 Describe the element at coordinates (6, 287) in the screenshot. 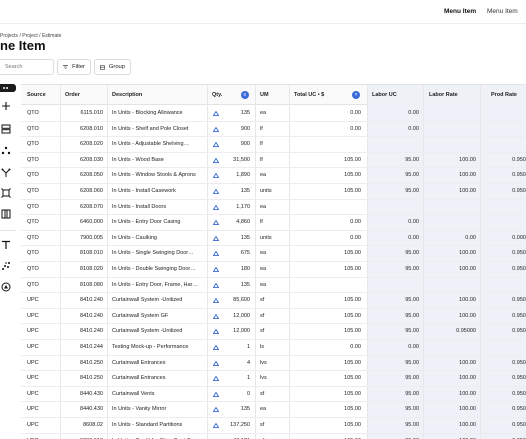

I see `alert-icon` at that location.